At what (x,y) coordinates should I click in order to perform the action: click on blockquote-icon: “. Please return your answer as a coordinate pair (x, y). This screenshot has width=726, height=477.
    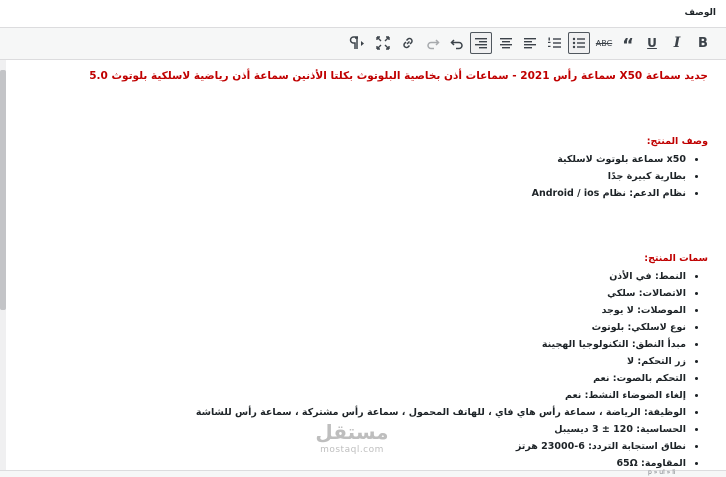
    Looking at the image, I should click on (628, 45).